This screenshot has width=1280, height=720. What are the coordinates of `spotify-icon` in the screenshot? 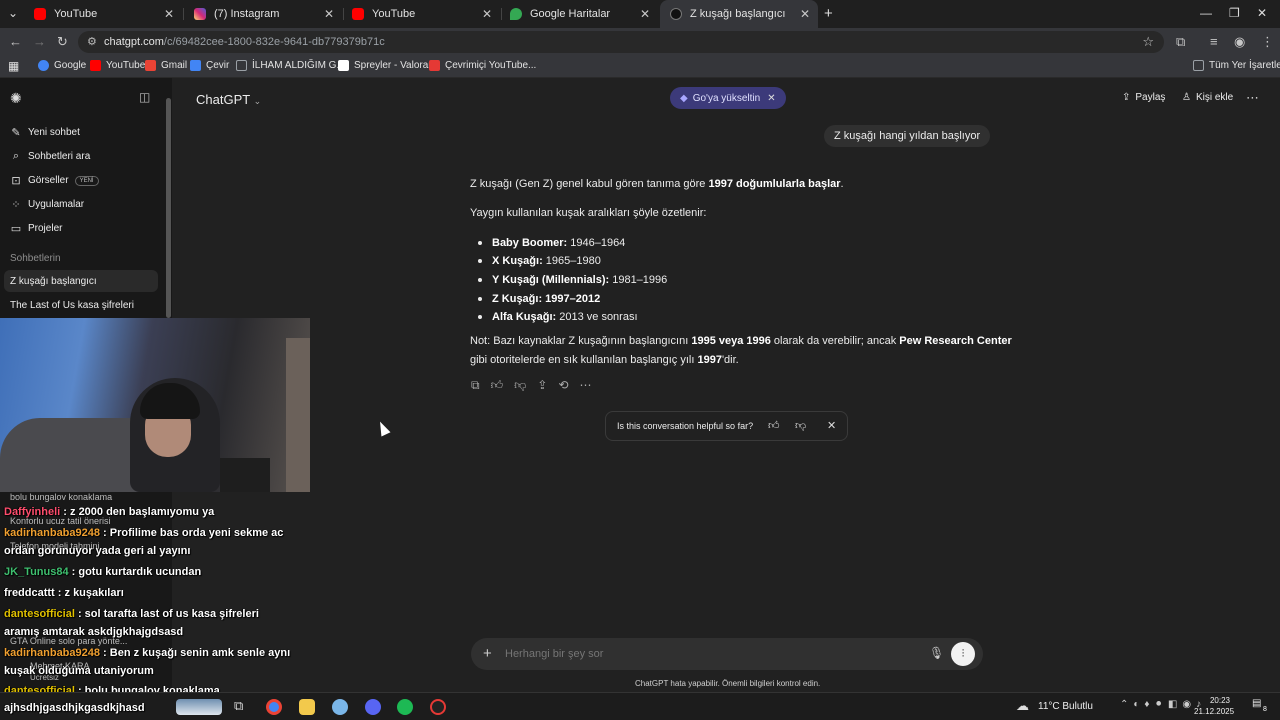 It's located at (405, 707).